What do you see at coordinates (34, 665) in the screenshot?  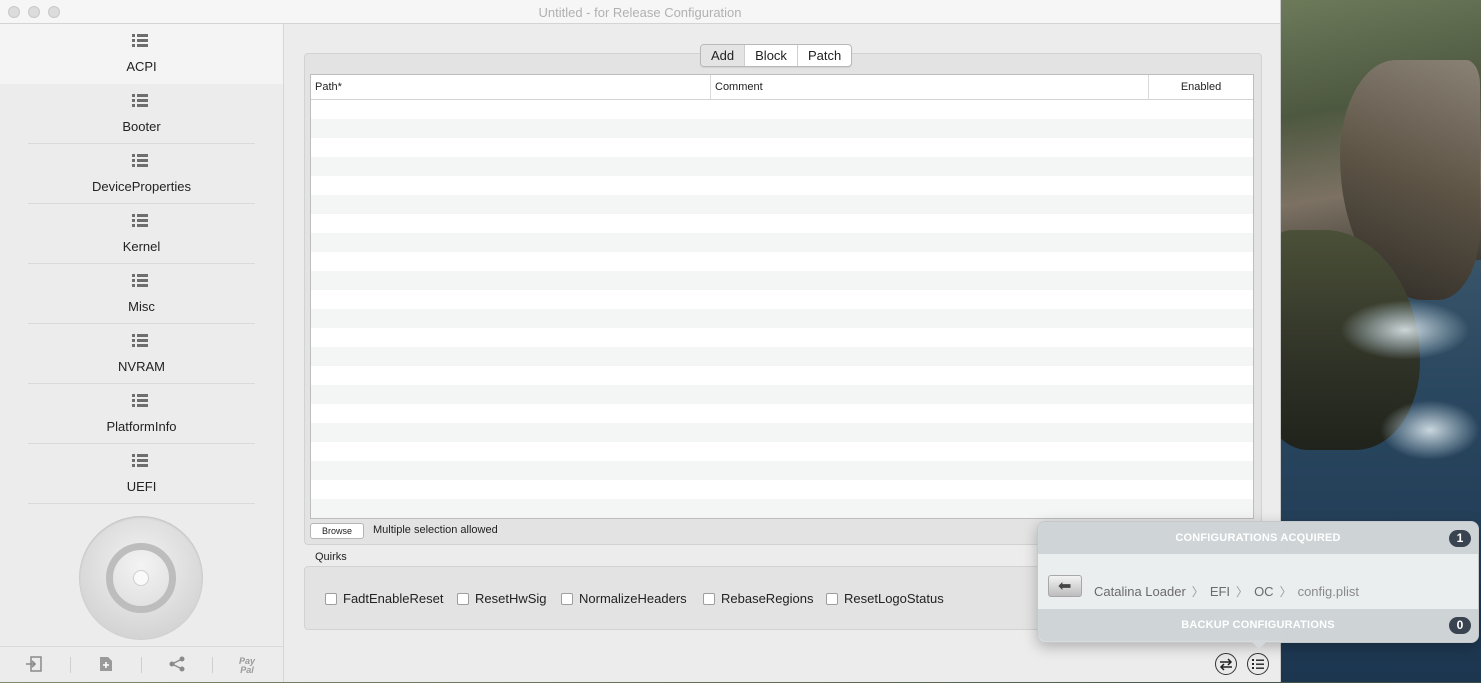 I see `import-icon` at bounding box center [34, 665].